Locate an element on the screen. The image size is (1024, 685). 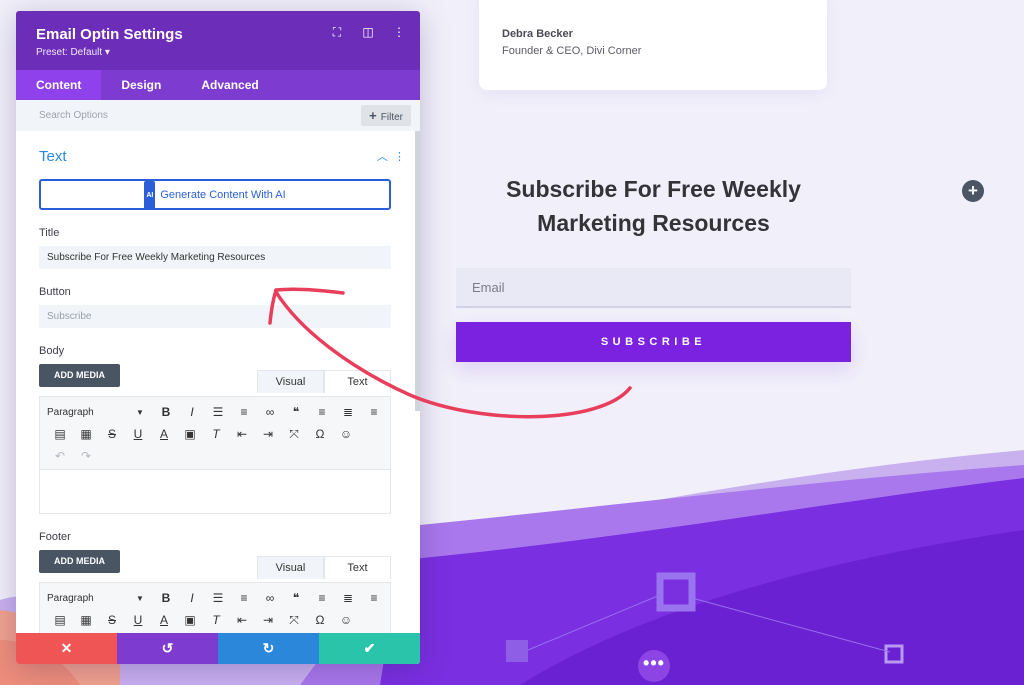
search-input is located at coordinates (166, 115).